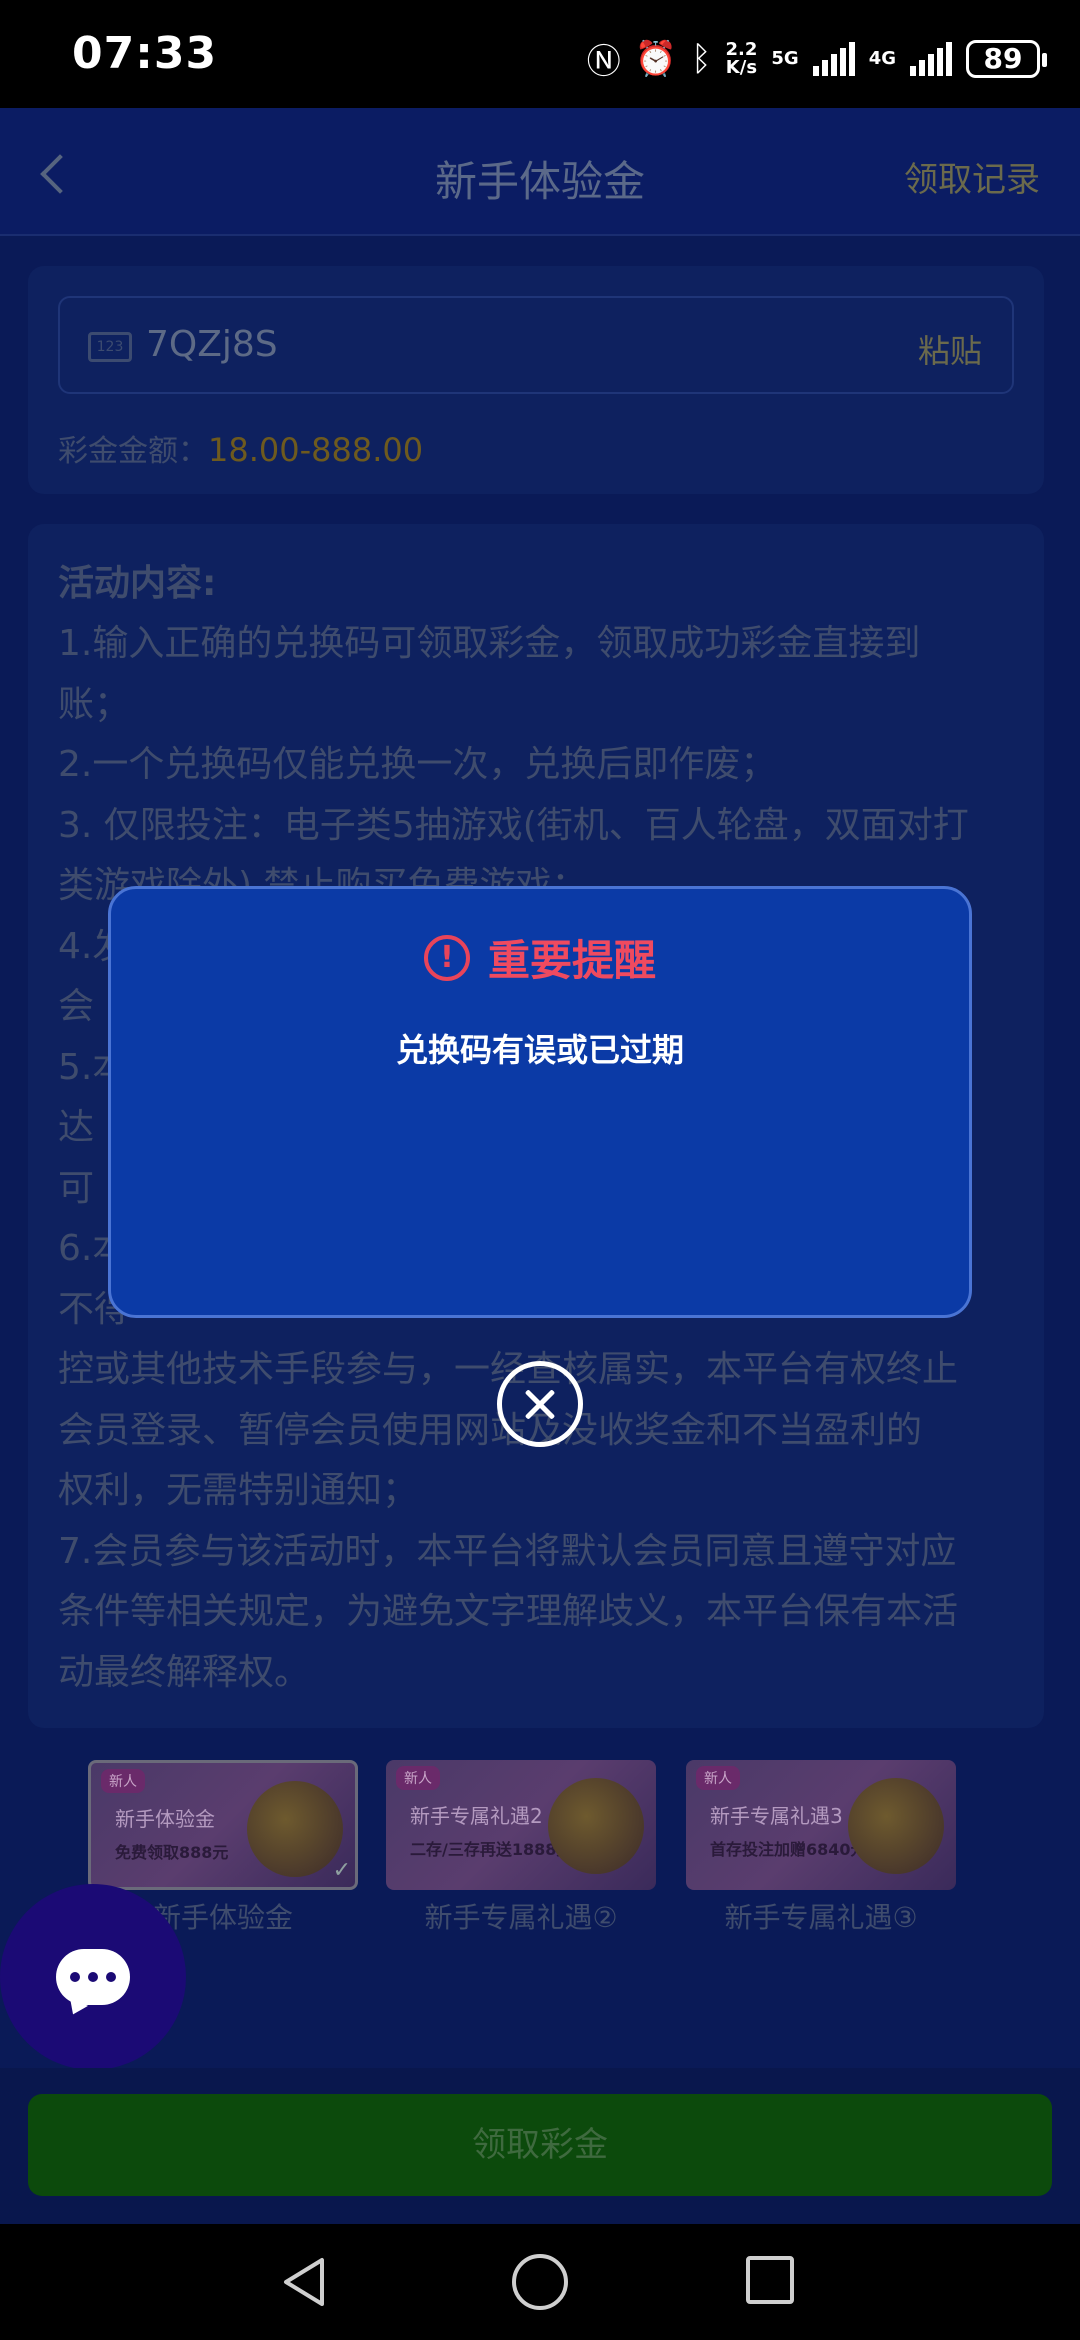 The width and height of the screenshot is (1080, 2340). Describe the element at coordinates (540, 1404) in the screenshot. I see `close-dialog-icon` at that location.